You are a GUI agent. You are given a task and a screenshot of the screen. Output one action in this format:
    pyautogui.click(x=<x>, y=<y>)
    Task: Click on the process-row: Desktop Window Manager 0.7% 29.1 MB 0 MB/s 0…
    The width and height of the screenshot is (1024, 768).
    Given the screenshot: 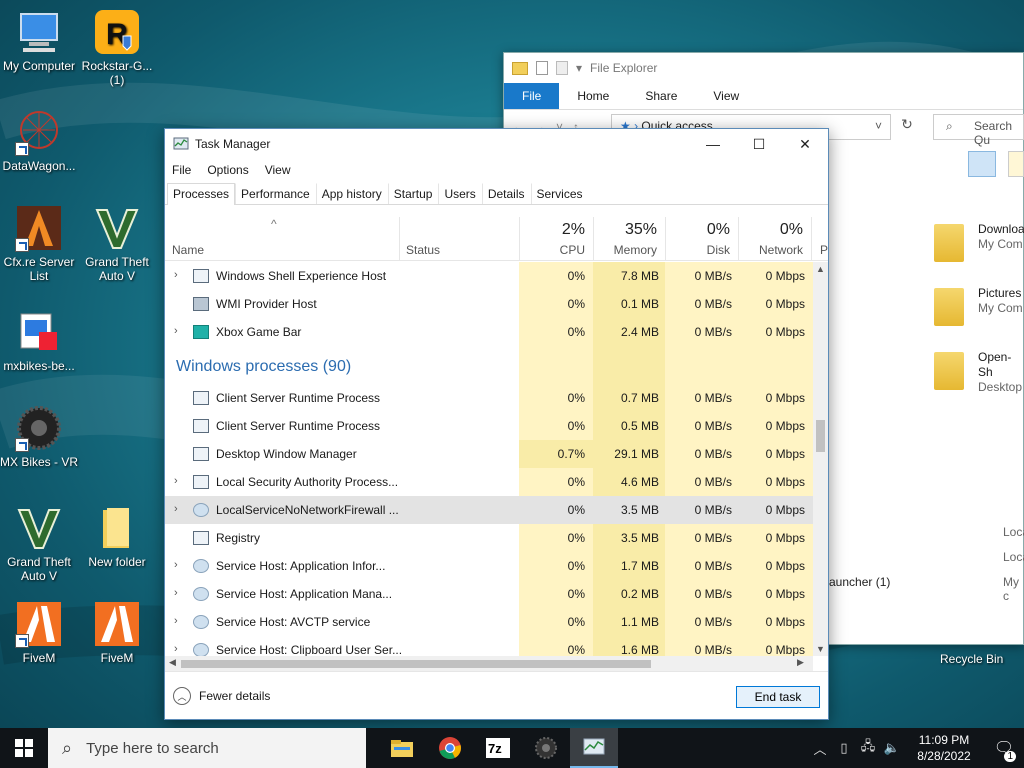 What is the action you would take?
    pyautogui.click(x=489, y=454)
    